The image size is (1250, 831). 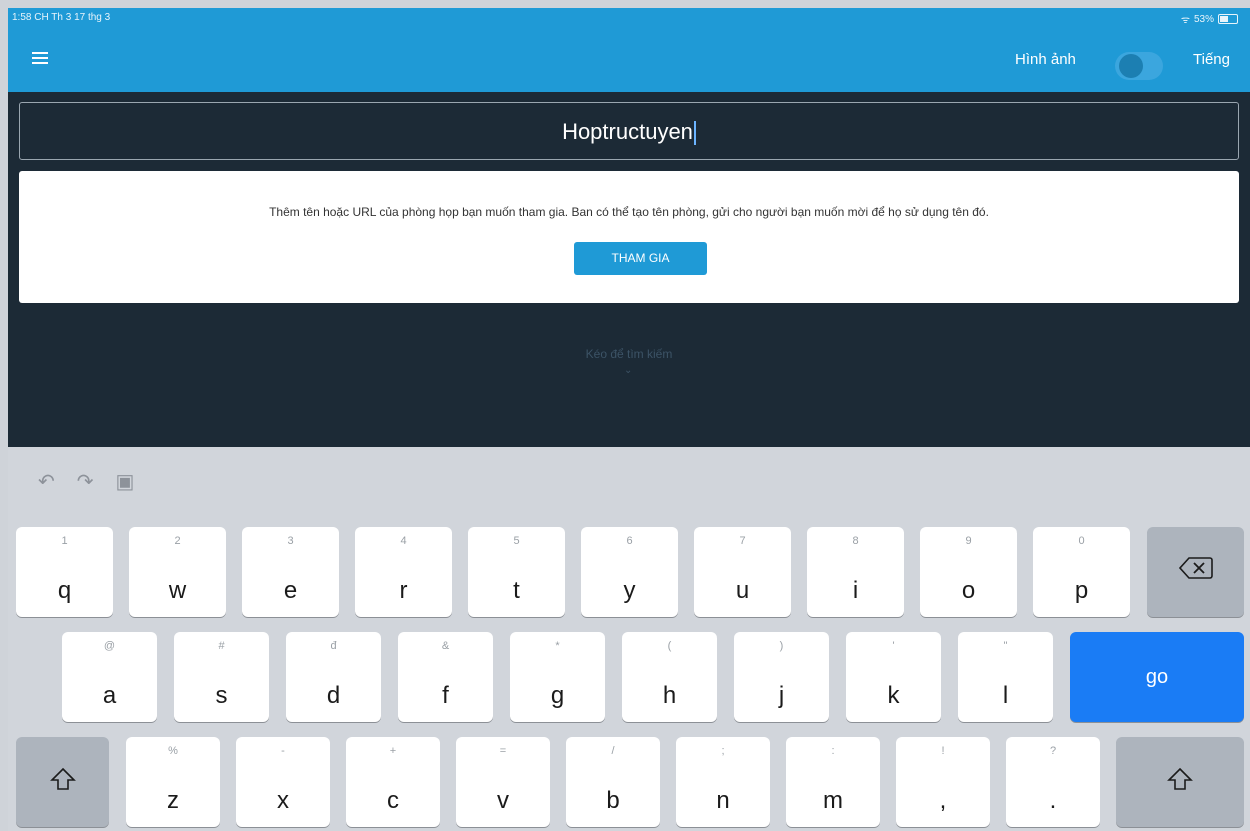 What do you see at coordinates (64, 572) in the screenshot?
I see `key-q: 1q` at bounding box center [64, 572].